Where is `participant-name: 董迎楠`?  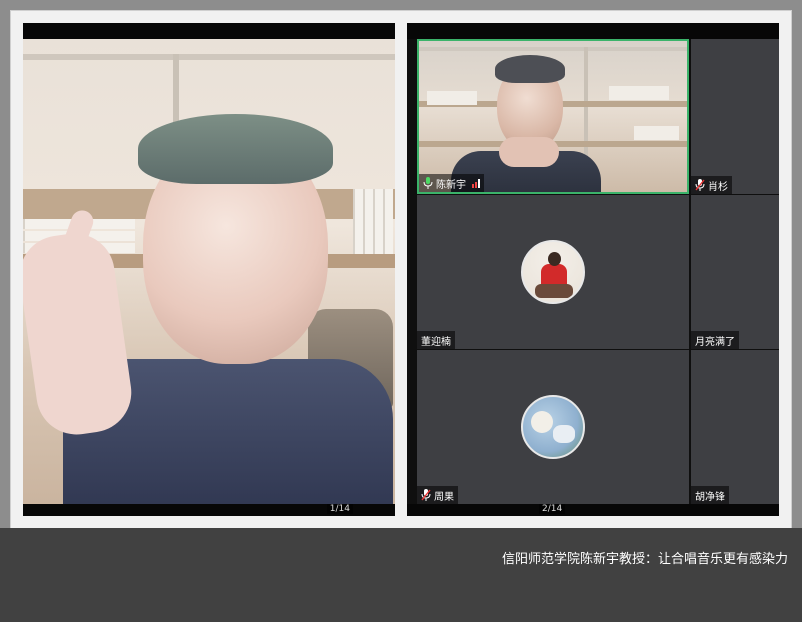
participant-name: 董迎楠 is located at coordinates (436, 342).